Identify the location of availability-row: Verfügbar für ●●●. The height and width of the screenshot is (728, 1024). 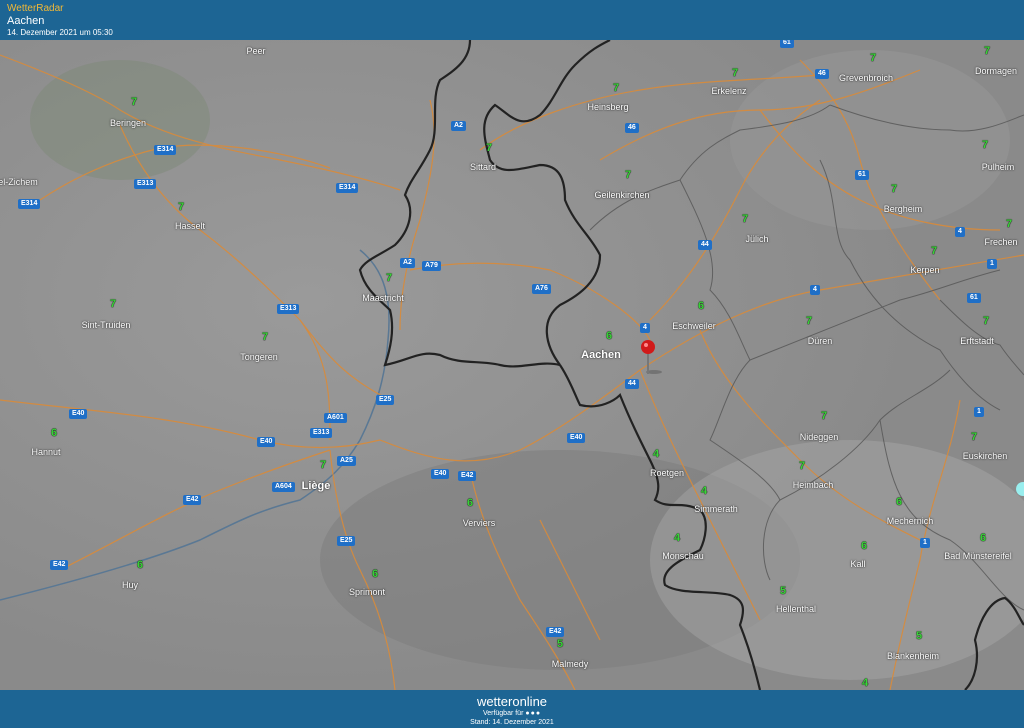
(512, 713).